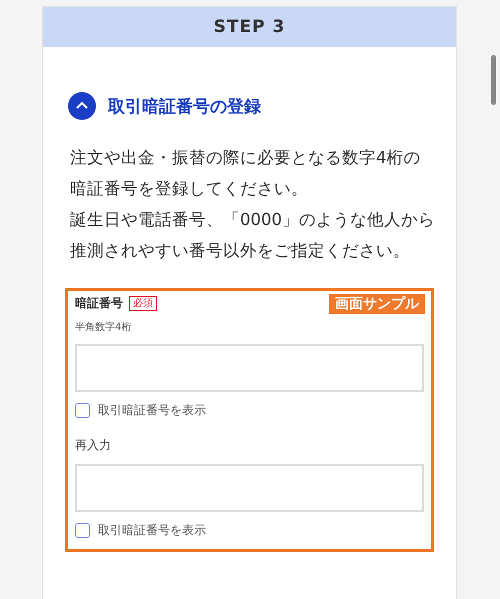 Image resolution: width=500 pixels, height=599 pixels. I want to click on required-badge: 必須, so click(143, 303).